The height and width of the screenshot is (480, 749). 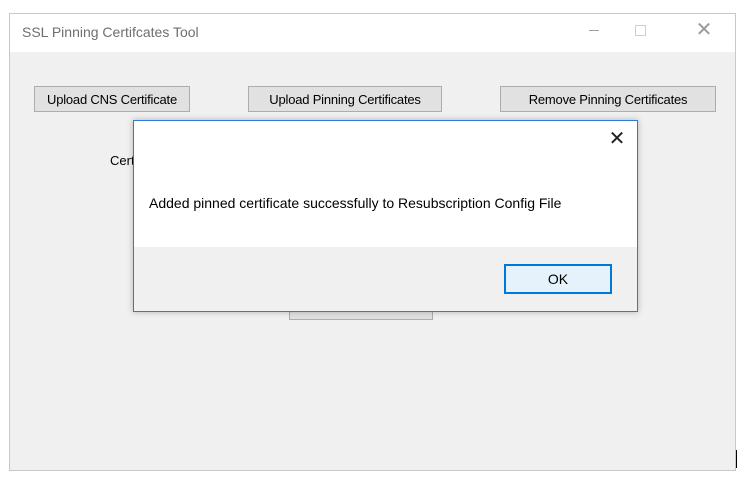 I want to click on maximize-icon, so click(x=640, y=30).